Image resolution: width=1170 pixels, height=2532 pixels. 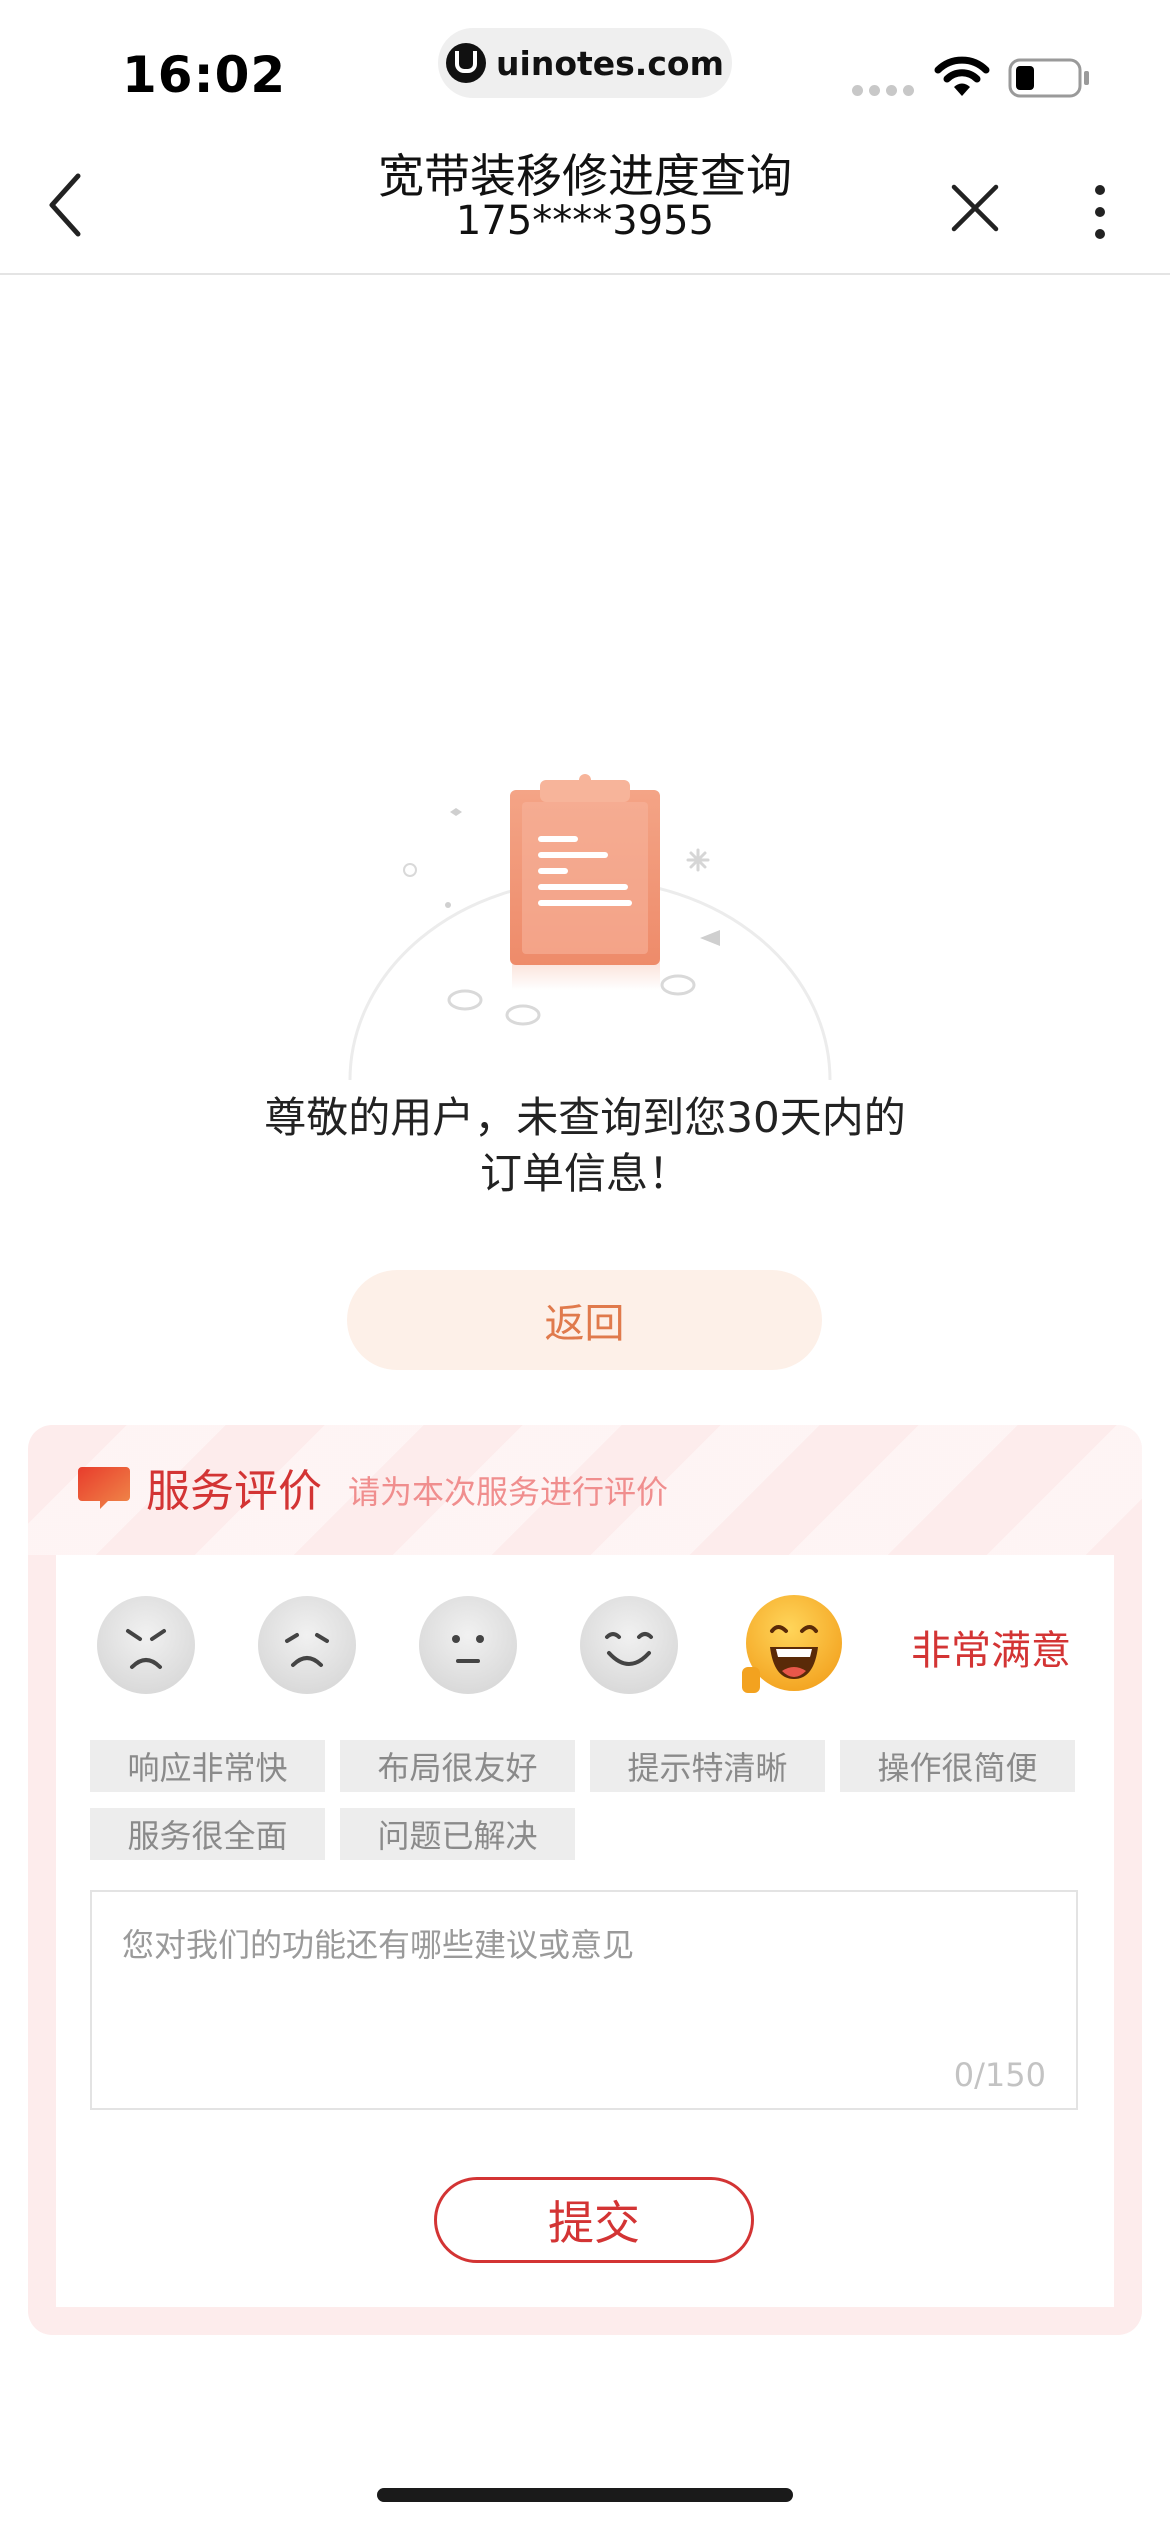 I want to click on status-time: 16:02, so click(x=204, y=75).